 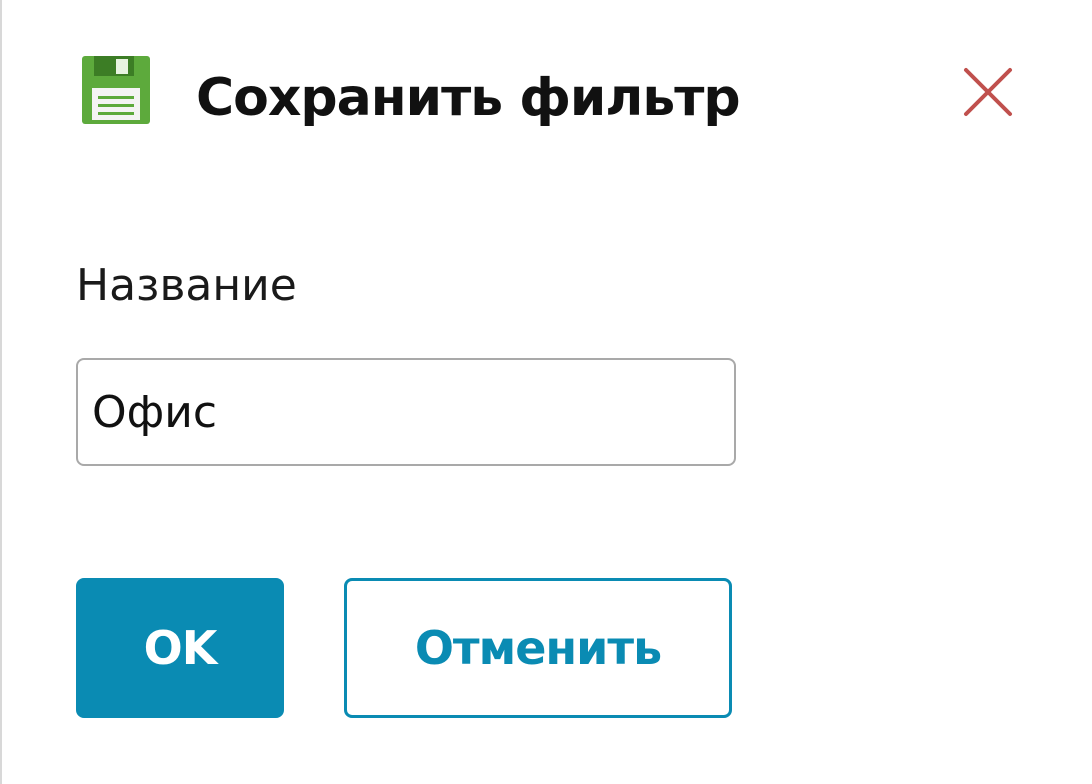 What do you see at coordinates (468, 98) in the screenshot?
I see `dialog-title: Сохранить фильтр` at bounding box center [468, 98].